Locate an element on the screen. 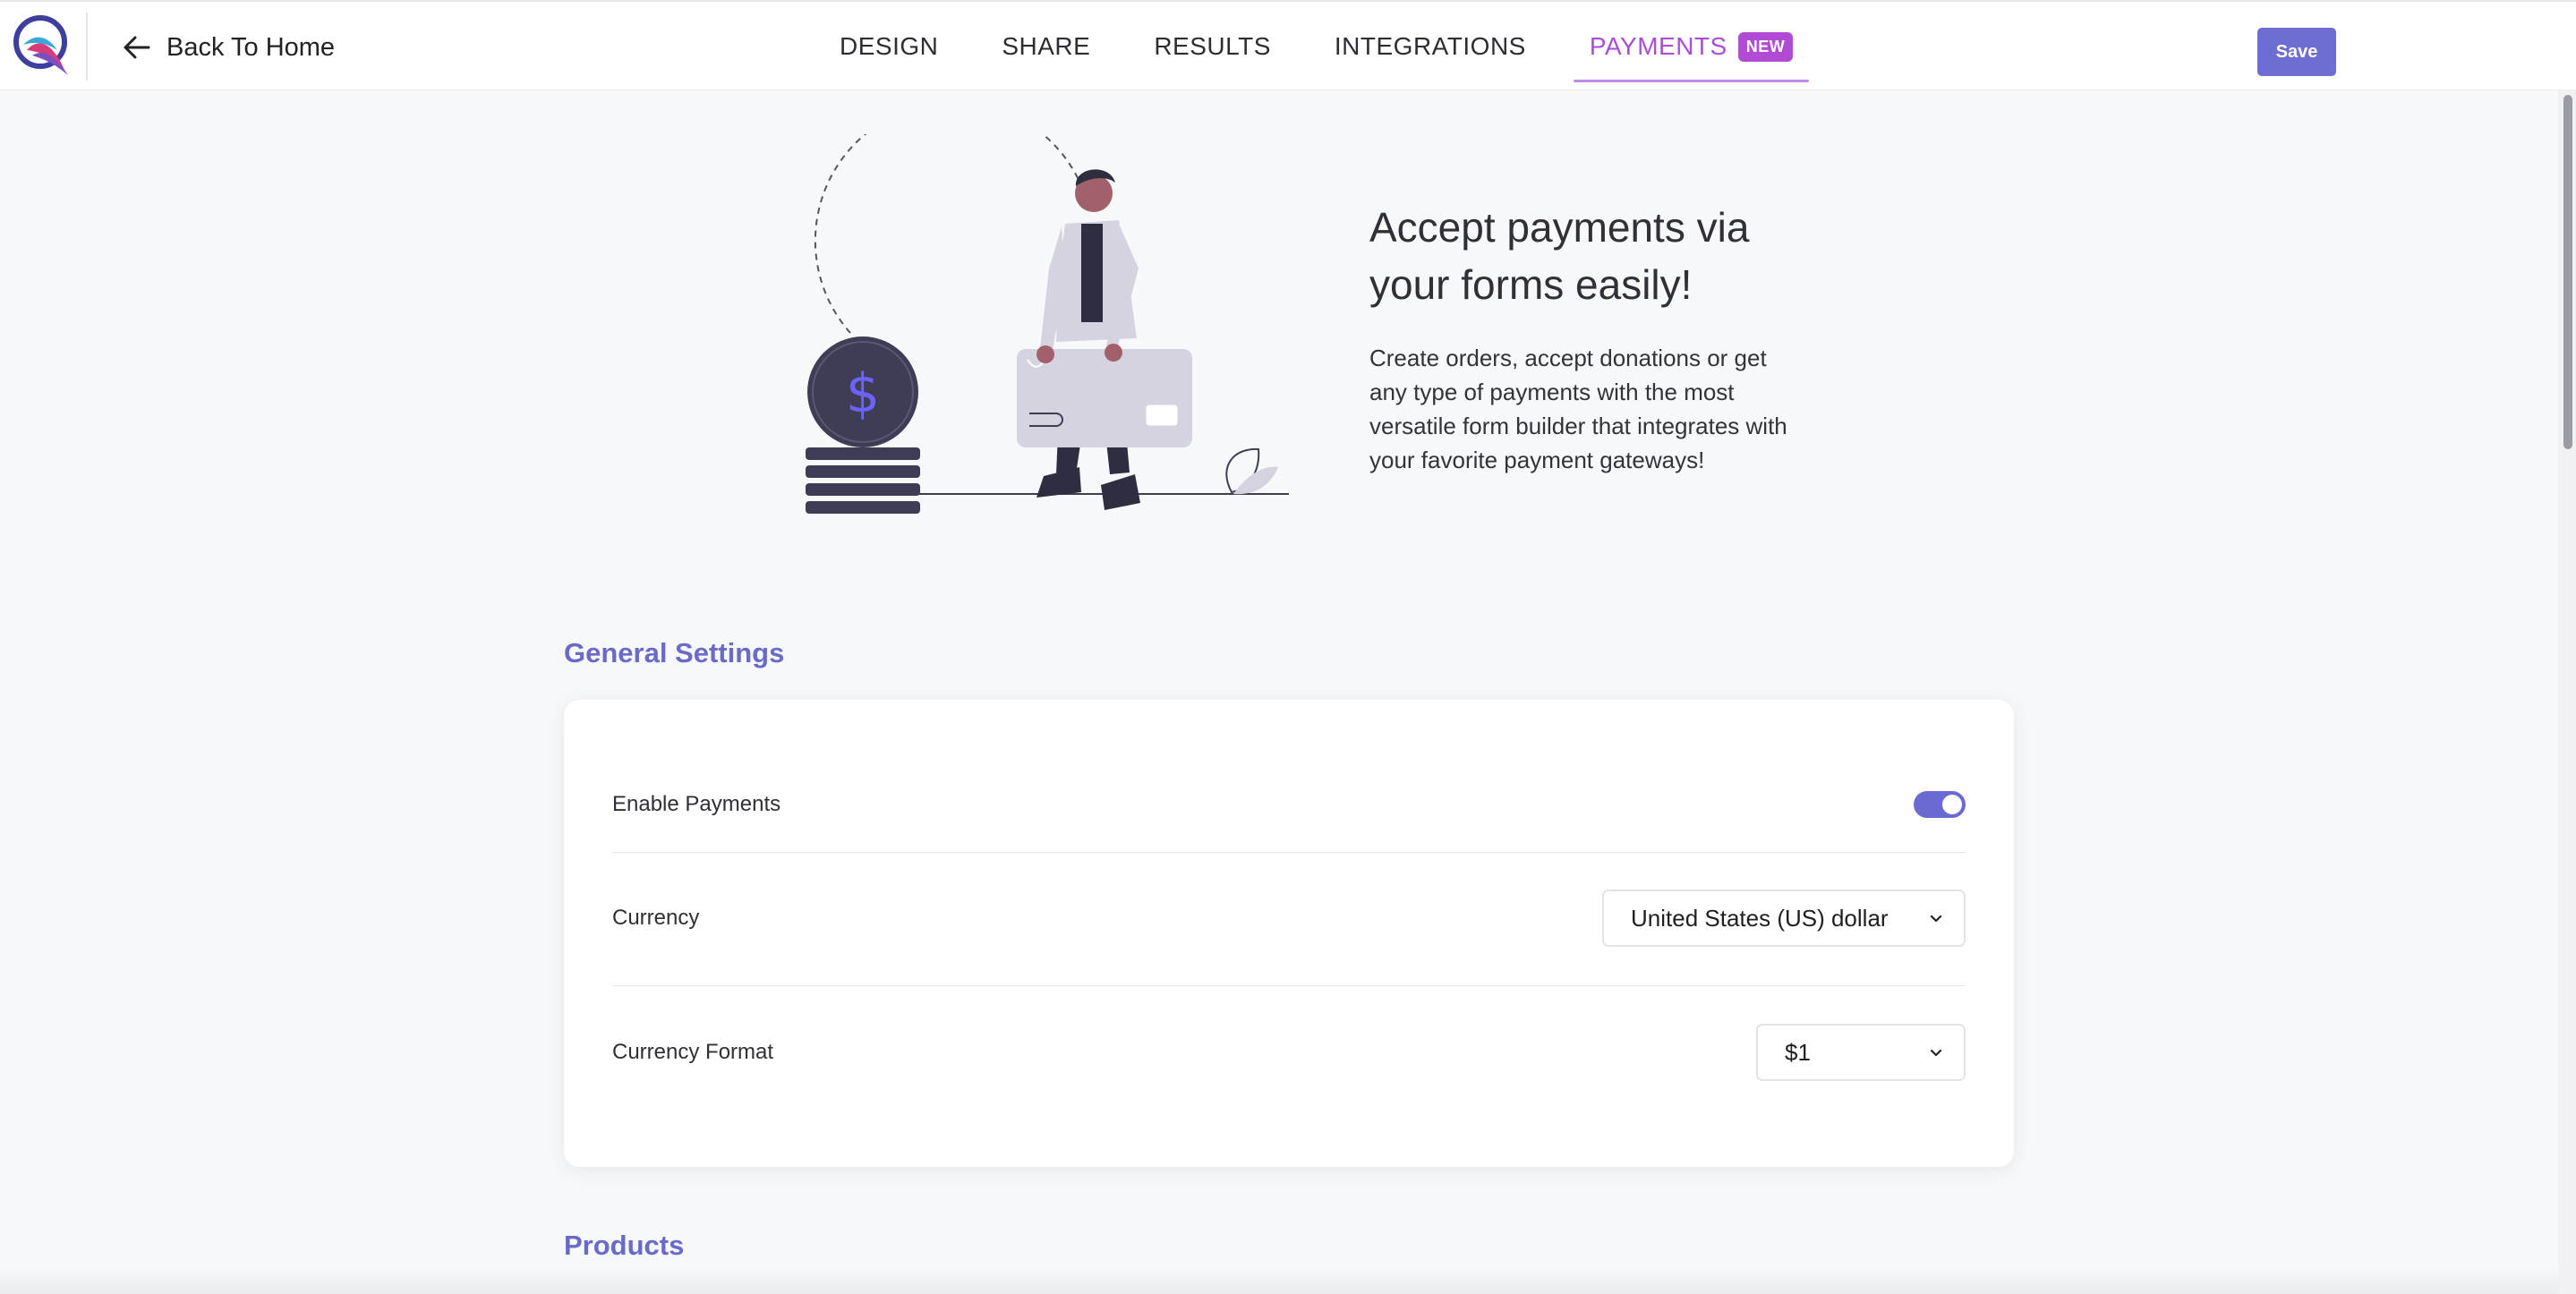  logo-divider is located at coordinates (87, 47).